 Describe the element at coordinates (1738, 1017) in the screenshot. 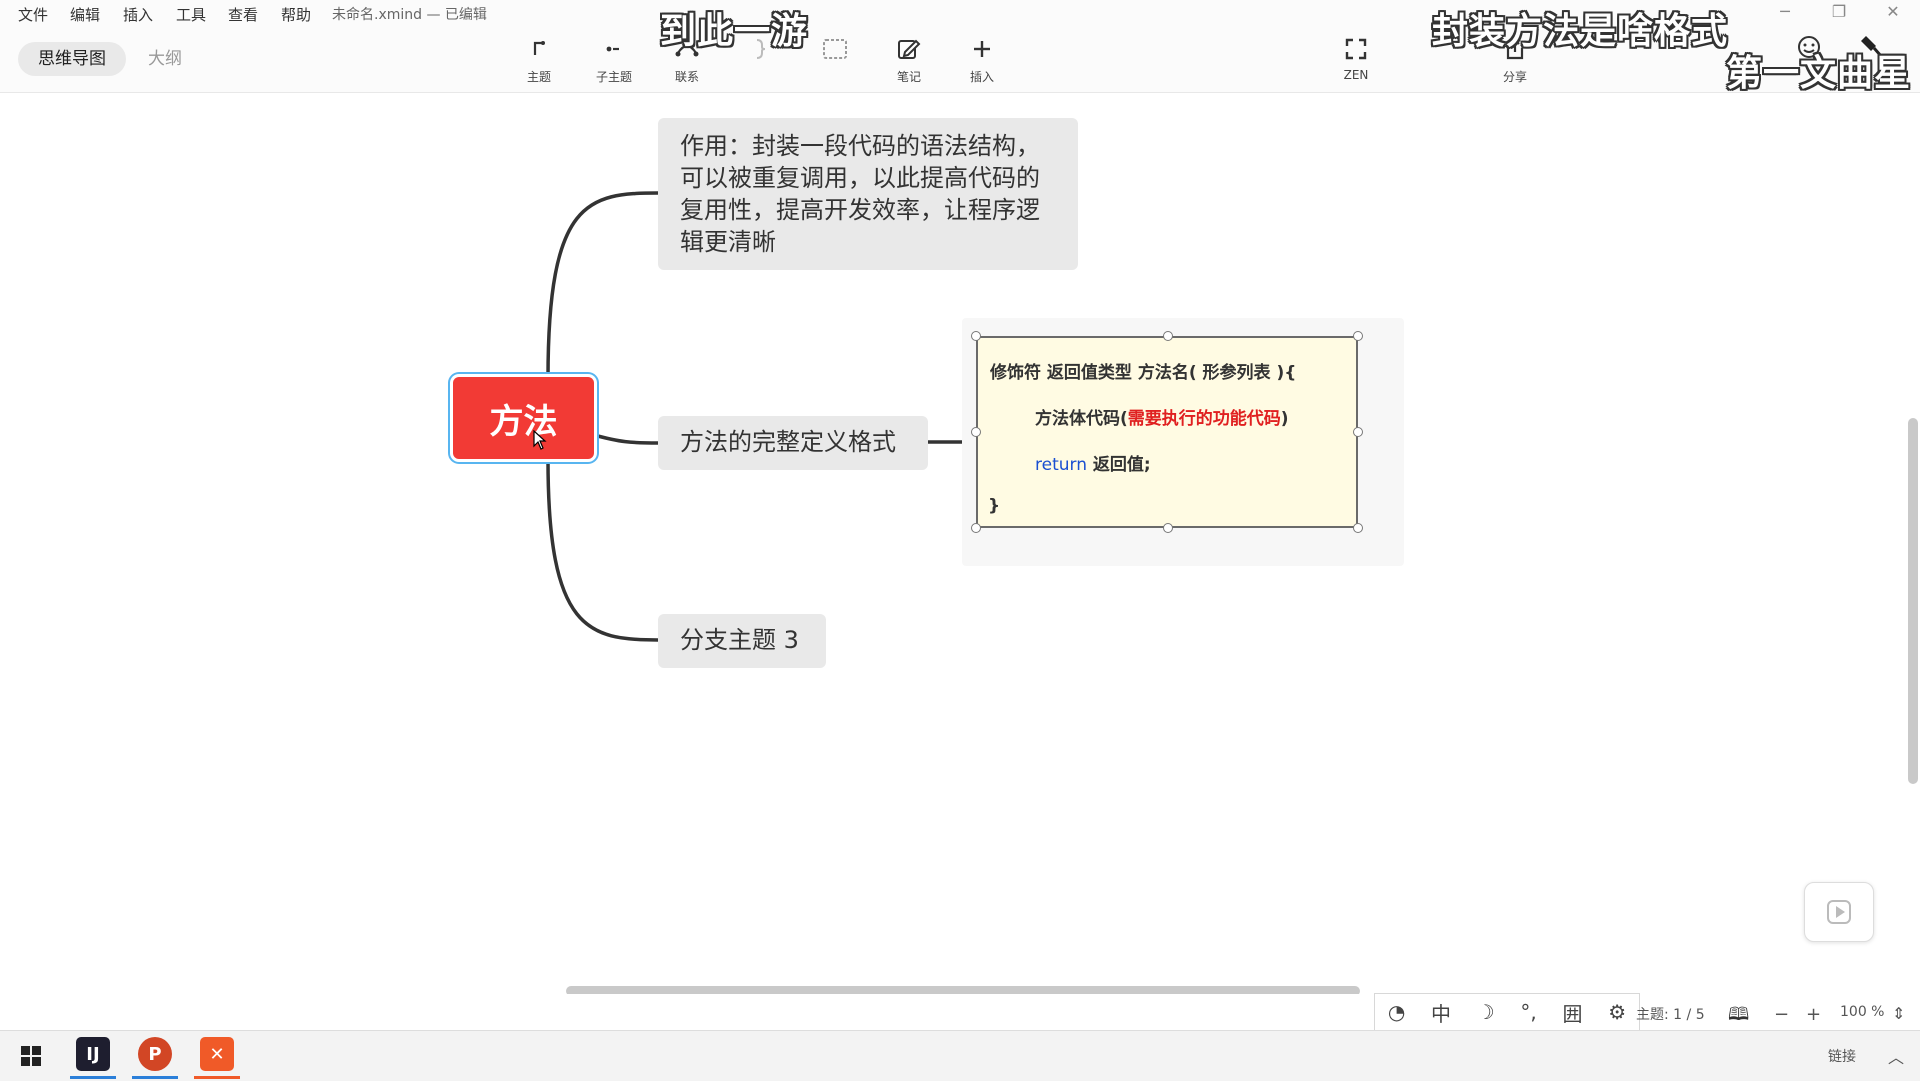

I see `map-icon: 🕮` at that location.